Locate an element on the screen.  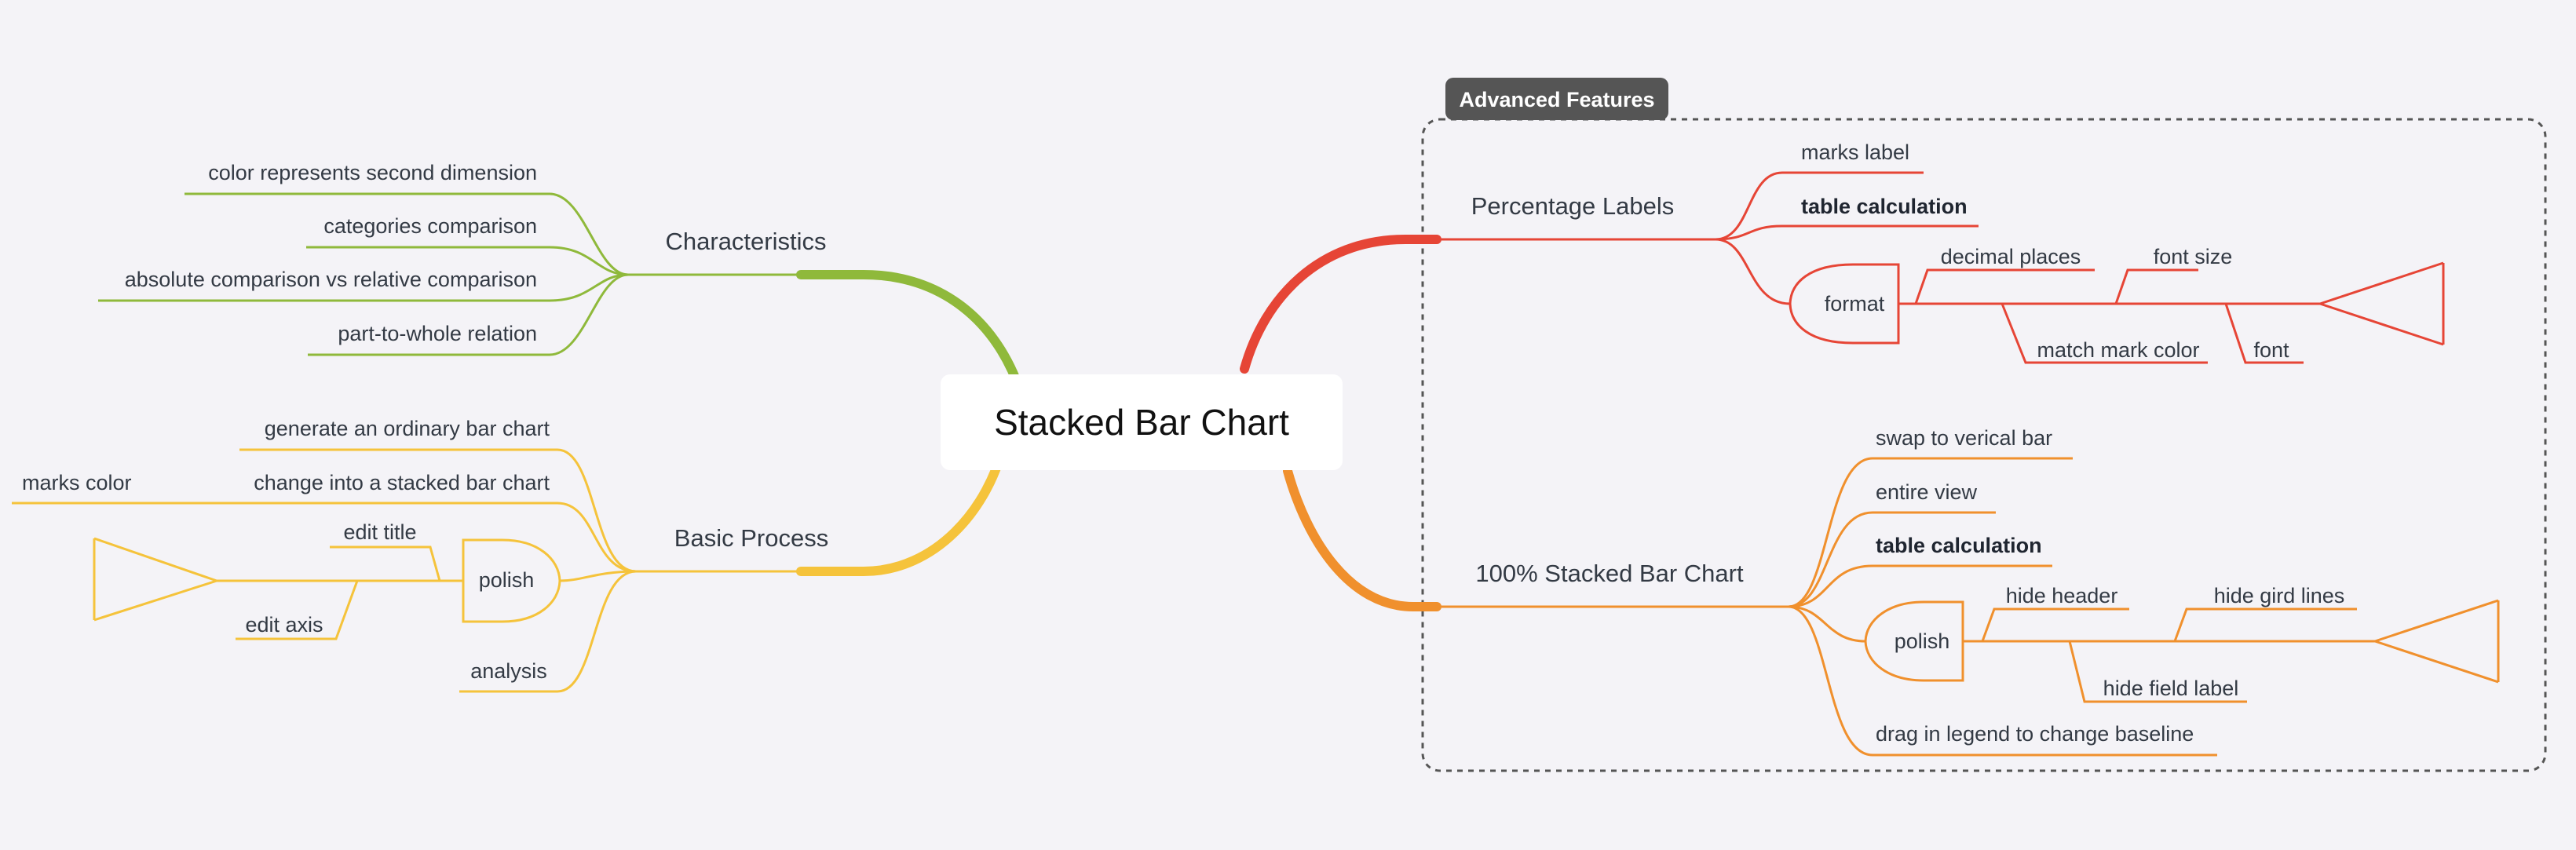
leaf-hide-header: hide header is located at coordinates (2062, 595).